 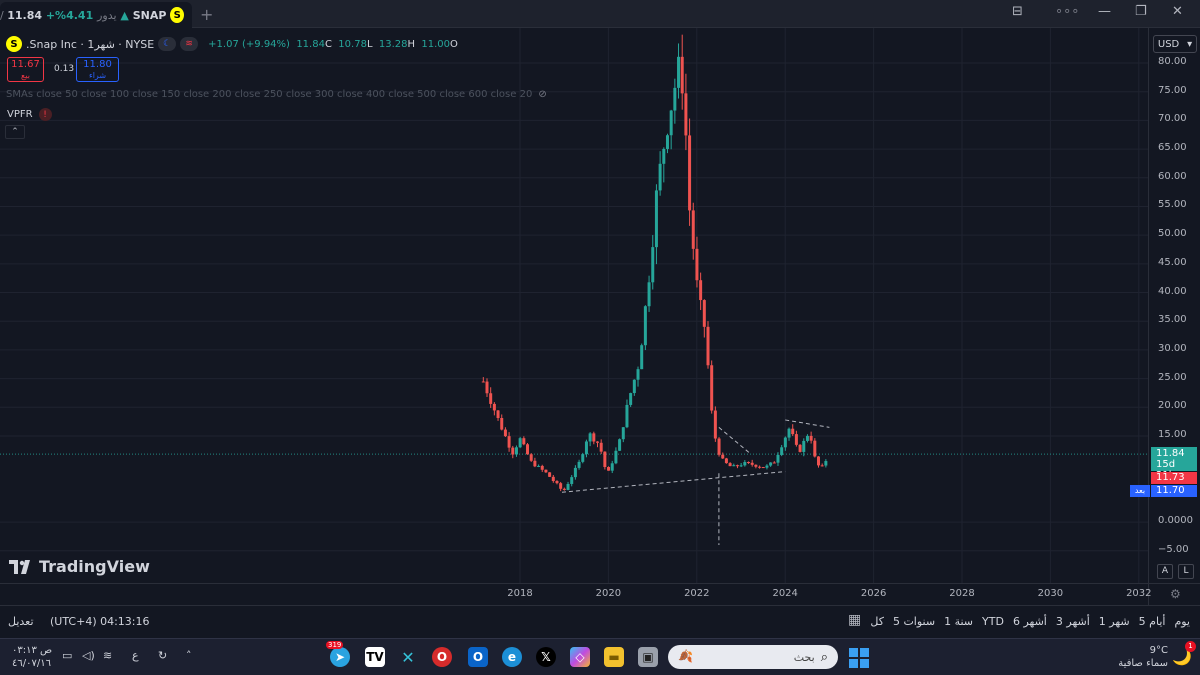 I want to click on close-button: ✕, so click(x=1177, y=11).